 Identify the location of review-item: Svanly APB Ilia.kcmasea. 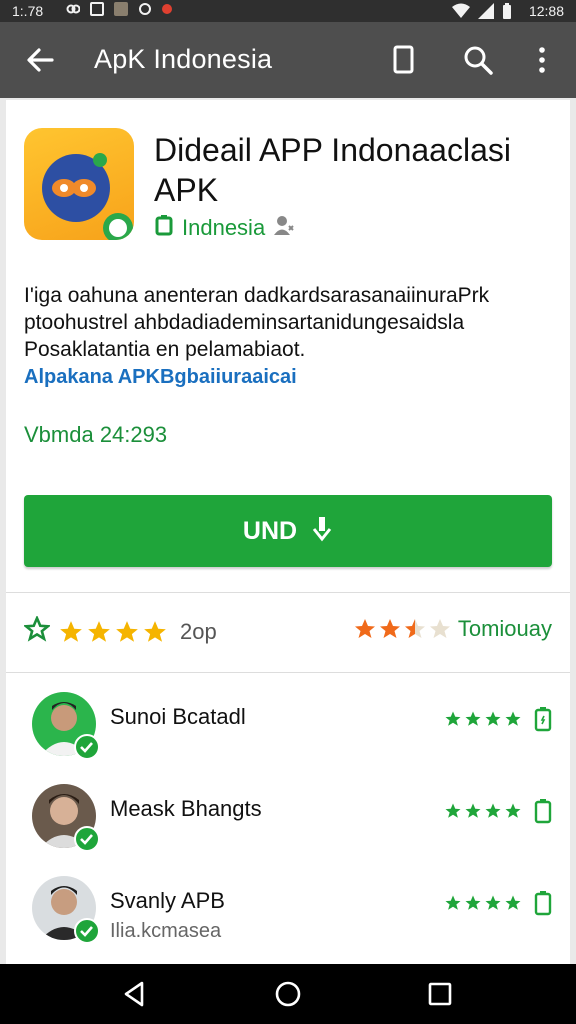
(292, 914).